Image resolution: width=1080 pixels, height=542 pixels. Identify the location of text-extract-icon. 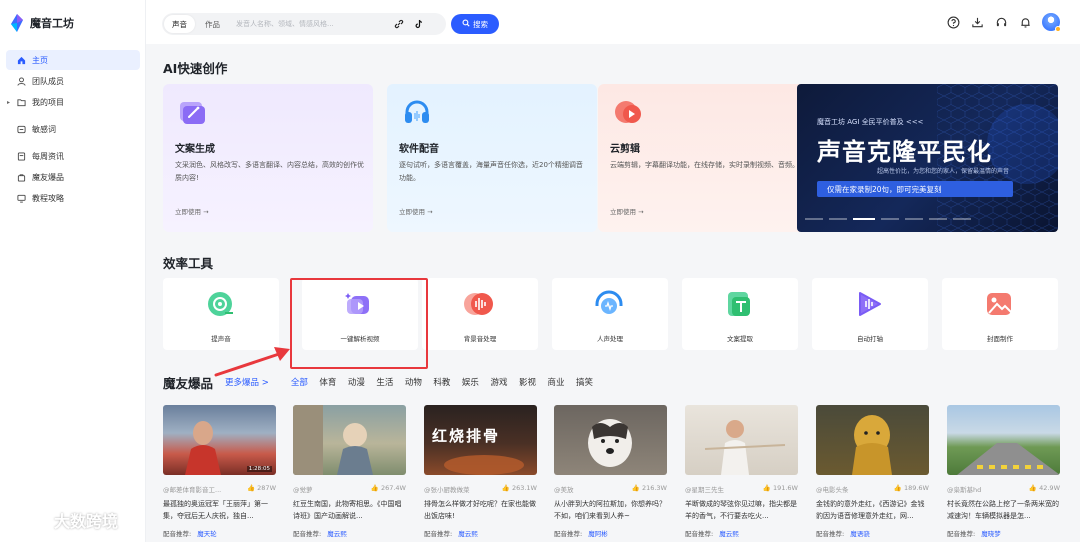
(739, 304).